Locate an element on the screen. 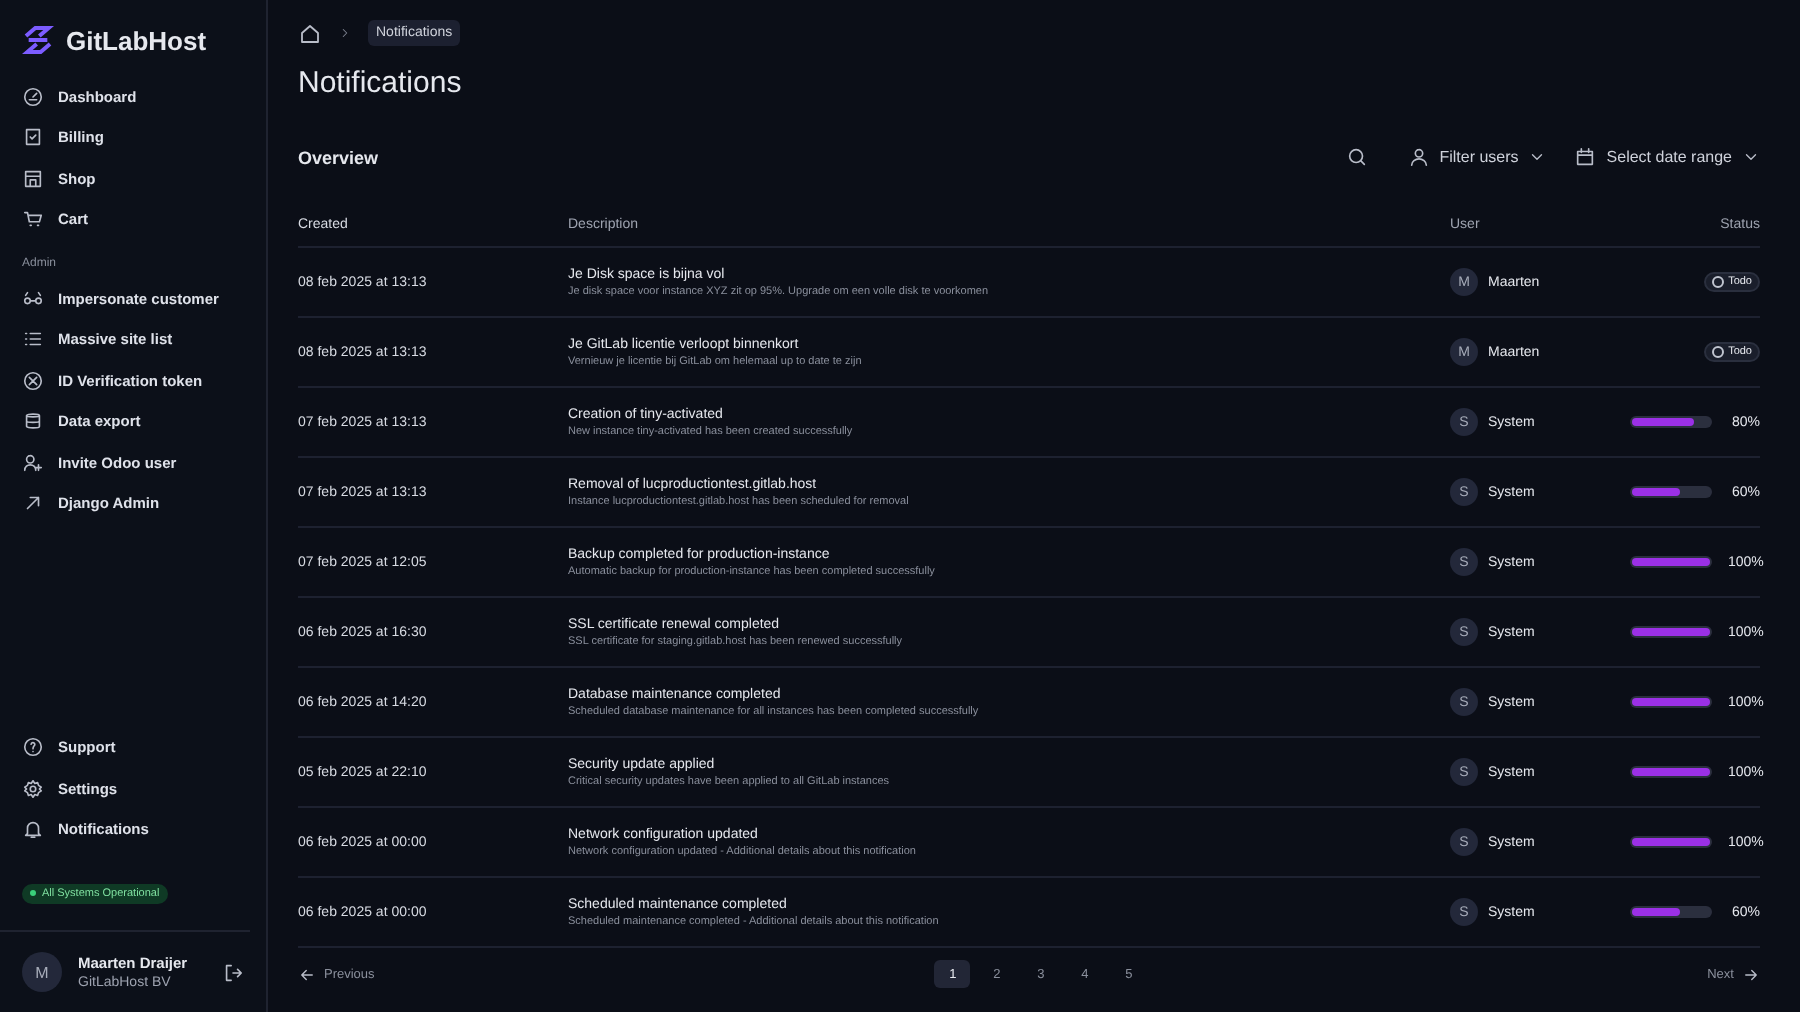  logo-icon is located at coordinates (38, 40).